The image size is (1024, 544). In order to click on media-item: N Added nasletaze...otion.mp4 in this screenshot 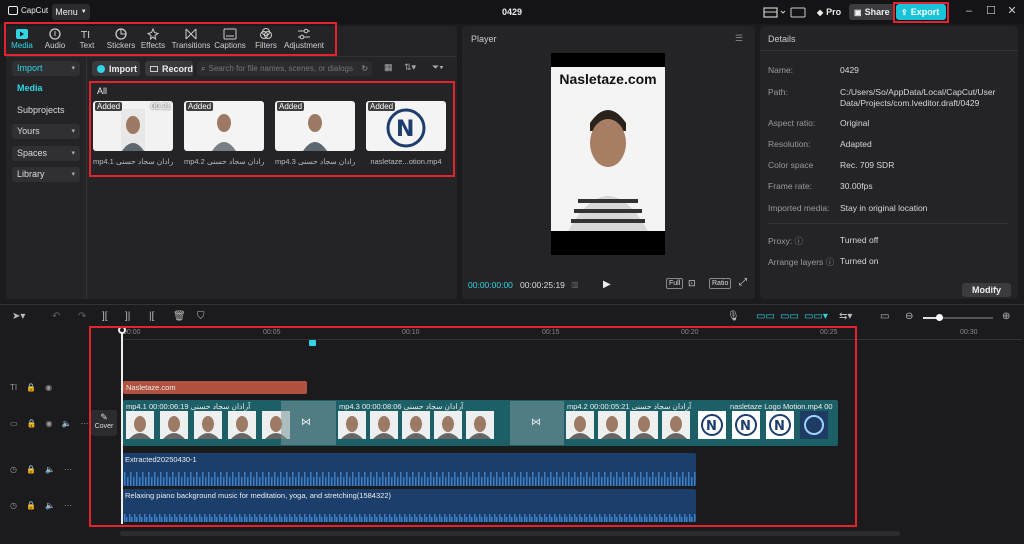, I will do `click(406, 136)`.